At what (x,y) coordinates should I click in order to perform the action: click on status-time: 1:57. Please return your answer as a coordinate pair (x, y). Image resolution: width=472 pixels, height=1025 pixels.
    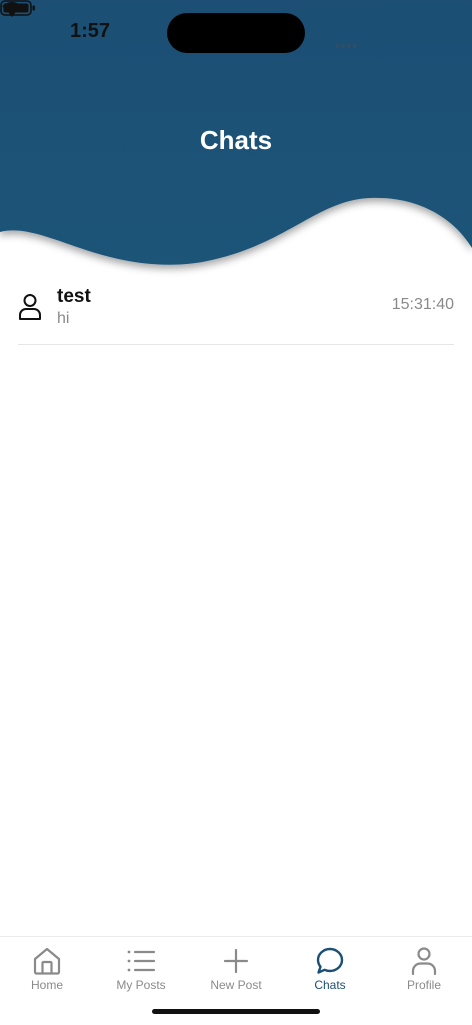
    Looking at the image, I should click on (90, 31).